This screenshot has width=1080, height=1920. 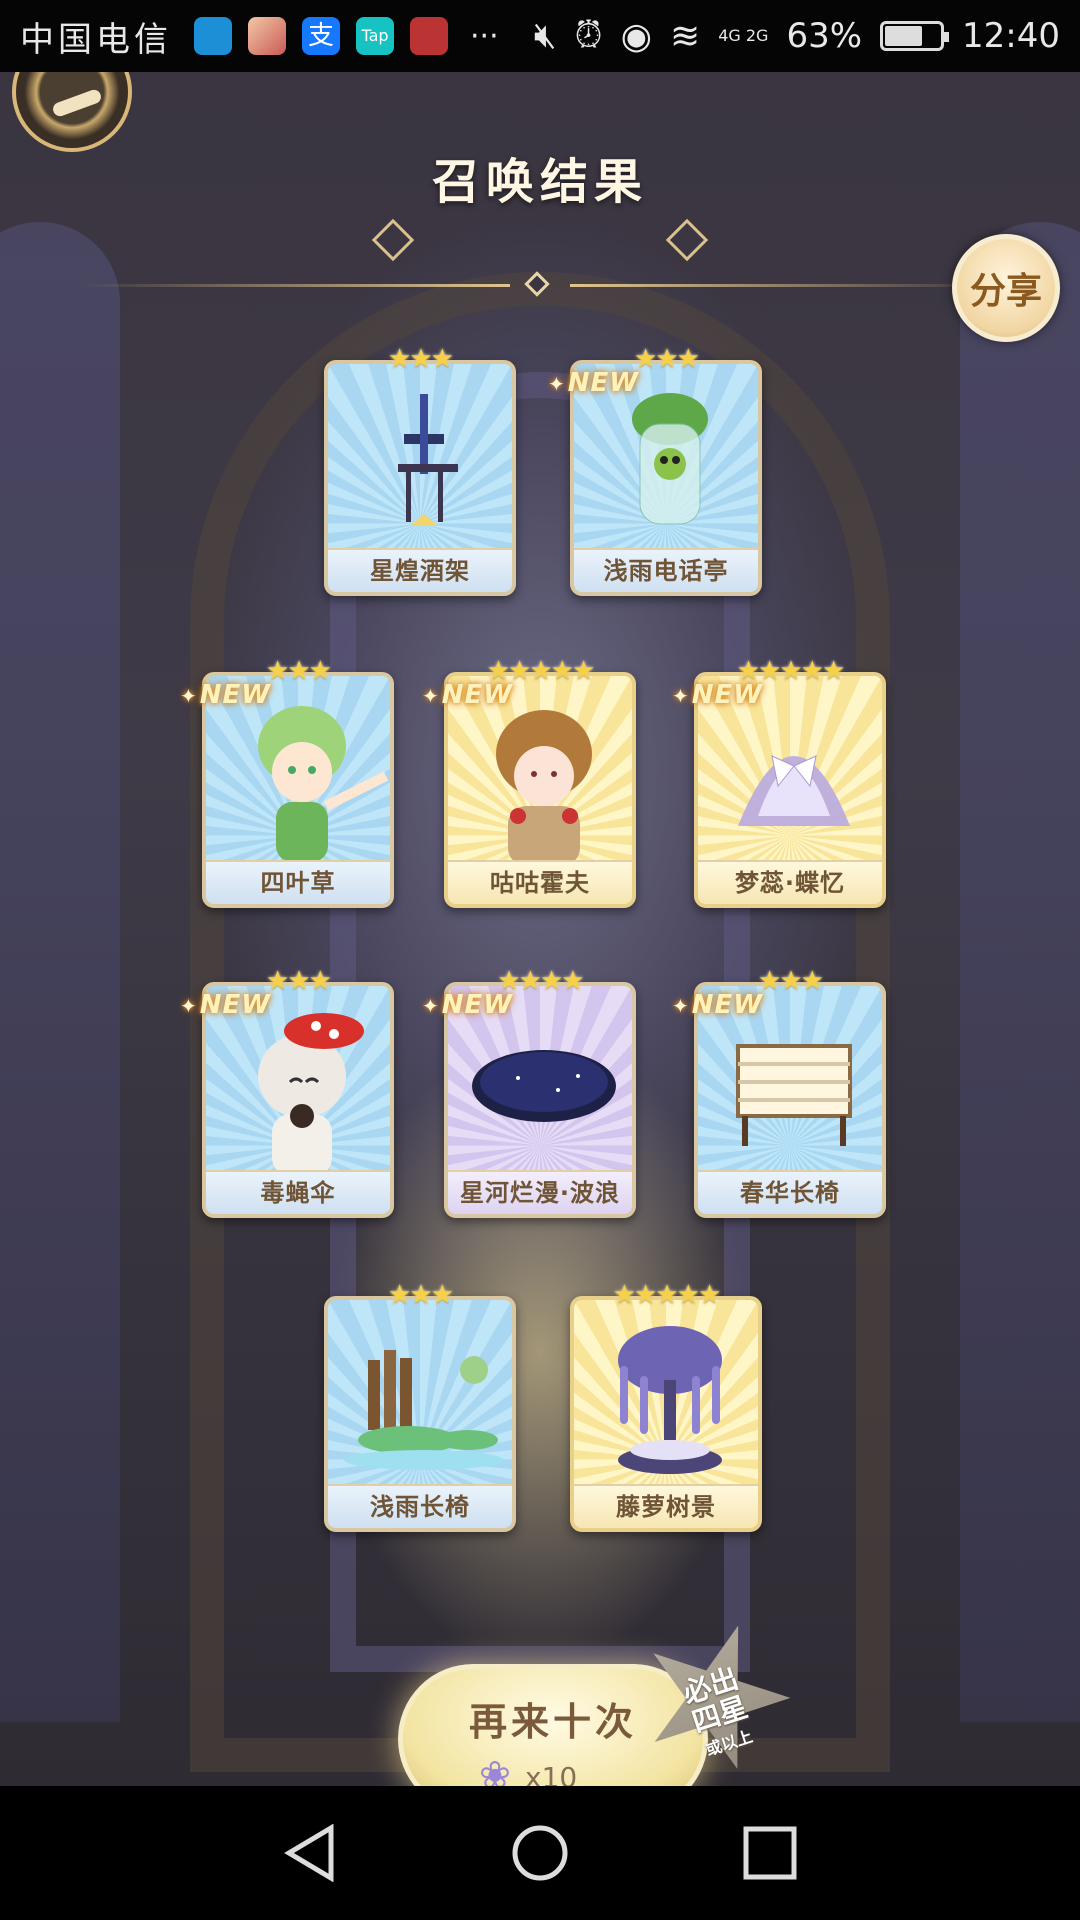 I want to click on result-card: 咕咕霍夫★★★★★NEW, so click(x=539, y=782).